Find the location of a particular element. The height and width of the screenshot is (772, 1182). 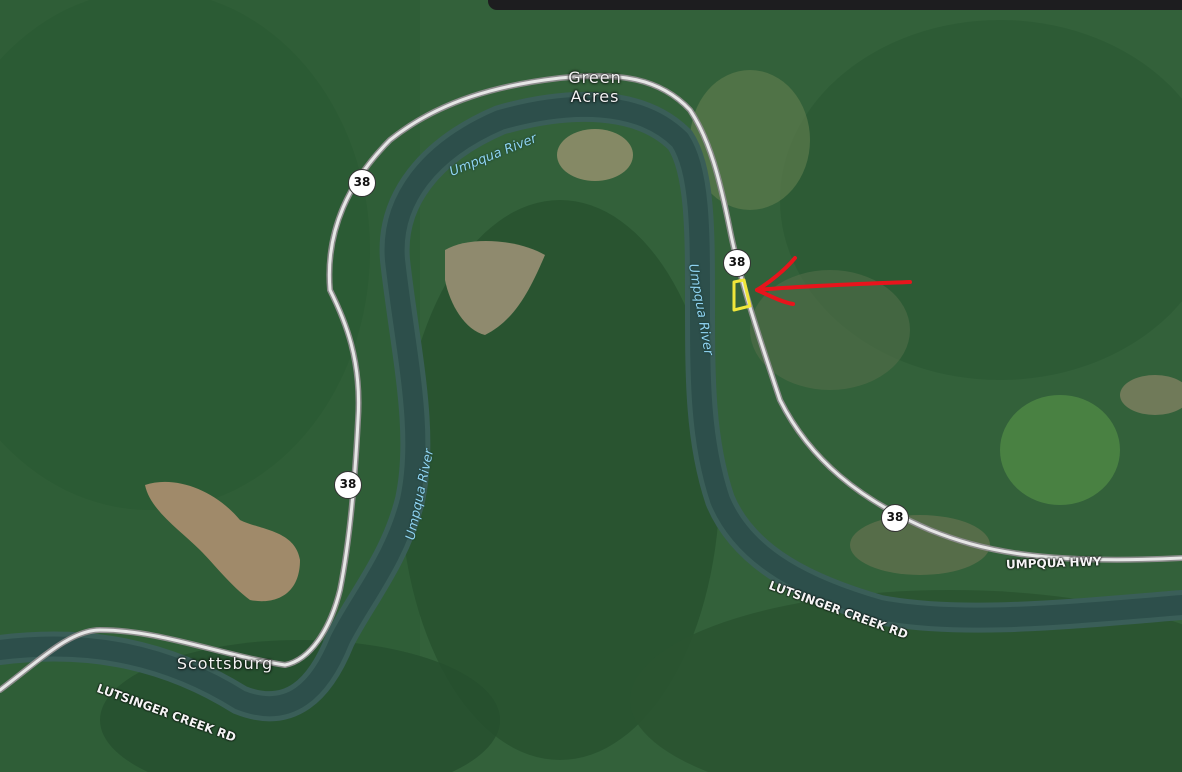

window-top-bar is located at coordinates (835, 5).